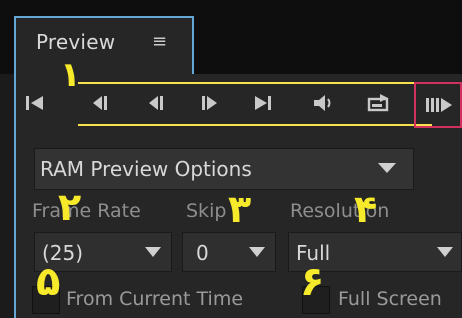 The width and height of the screenshot is (462, 318). I want to click on from-current-time-label: From Current Time, so click(154, 299).